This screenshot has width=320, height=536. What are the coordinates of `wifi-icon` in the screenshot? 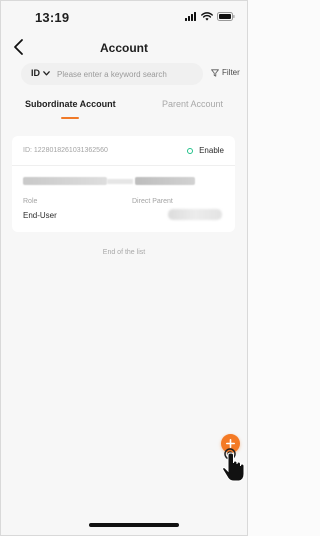 It's located at (207, 16).